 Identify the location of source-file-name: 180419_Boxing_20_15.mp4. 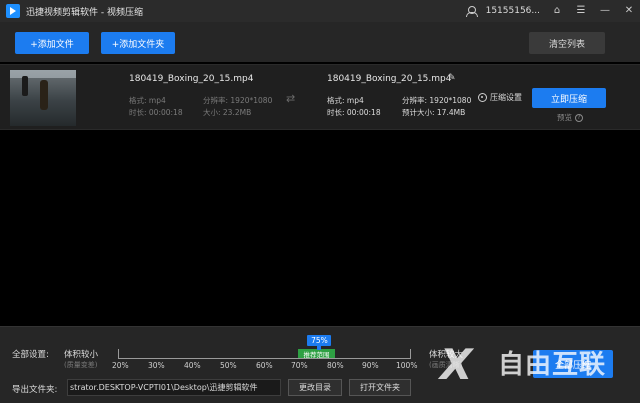
(191, 79).